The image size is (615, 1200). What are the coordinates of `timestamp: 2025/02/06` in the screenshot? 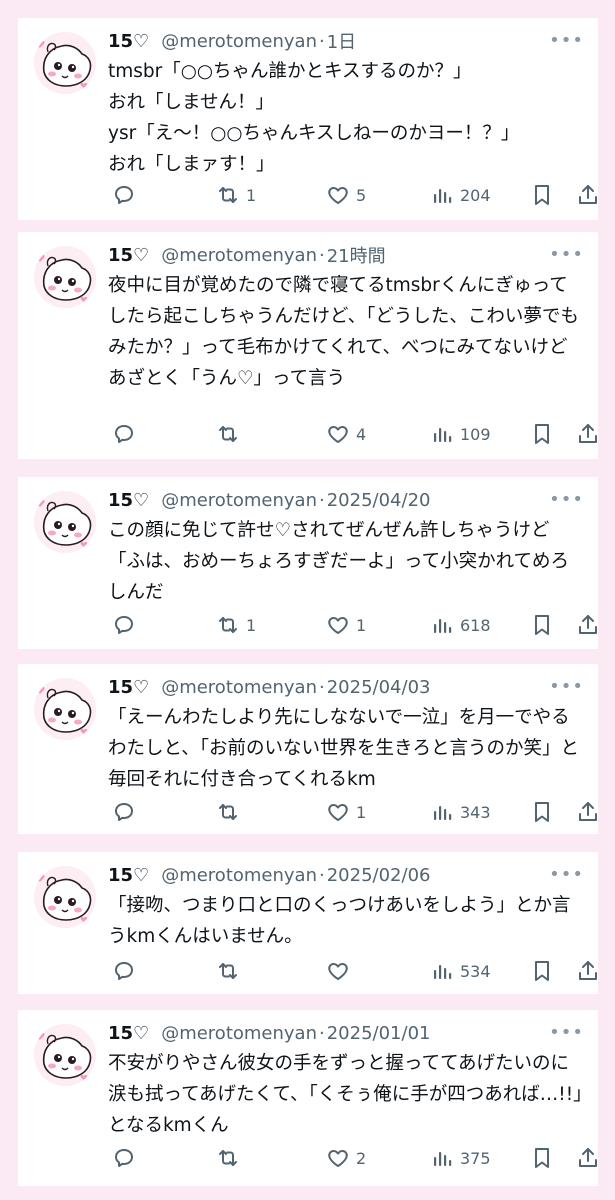 It's located at (379, 875).